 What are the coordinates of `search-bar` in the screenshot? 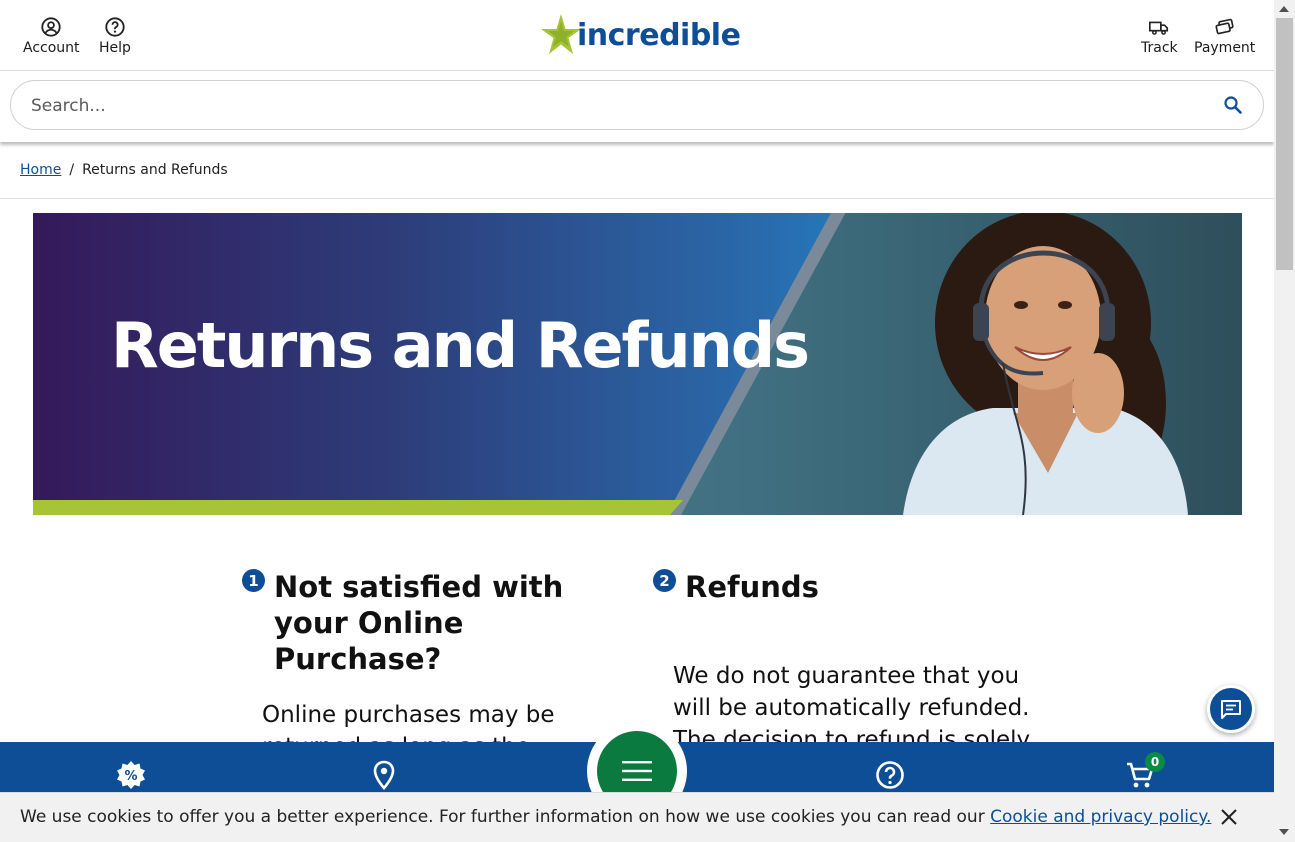 It's located at (637, 106).